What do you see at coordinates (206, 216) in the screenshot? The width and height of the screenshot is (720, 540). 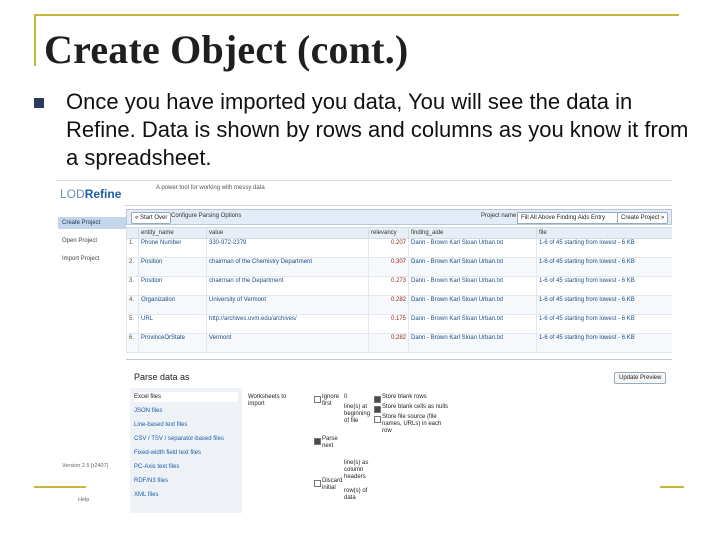 I see `configure-parsing-link: Configure Parsing Options` at bounding box center [206, 216].